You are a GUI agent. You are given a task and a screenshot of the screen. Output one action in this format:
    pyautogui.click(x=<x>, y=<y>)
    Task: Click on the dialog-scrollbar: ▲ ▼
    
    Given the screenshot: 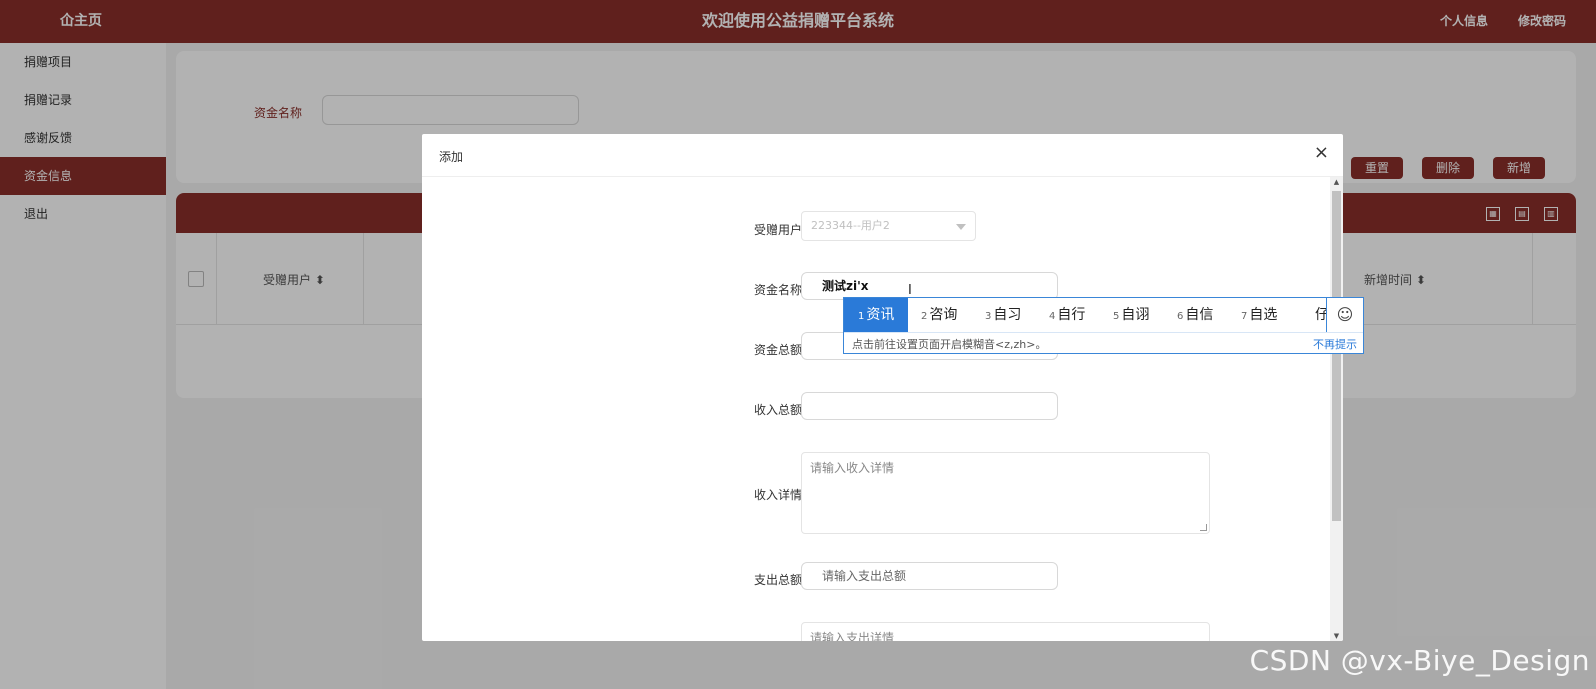 What is the action you would take?
    pyautogui.click(x=1336, y=409)
    